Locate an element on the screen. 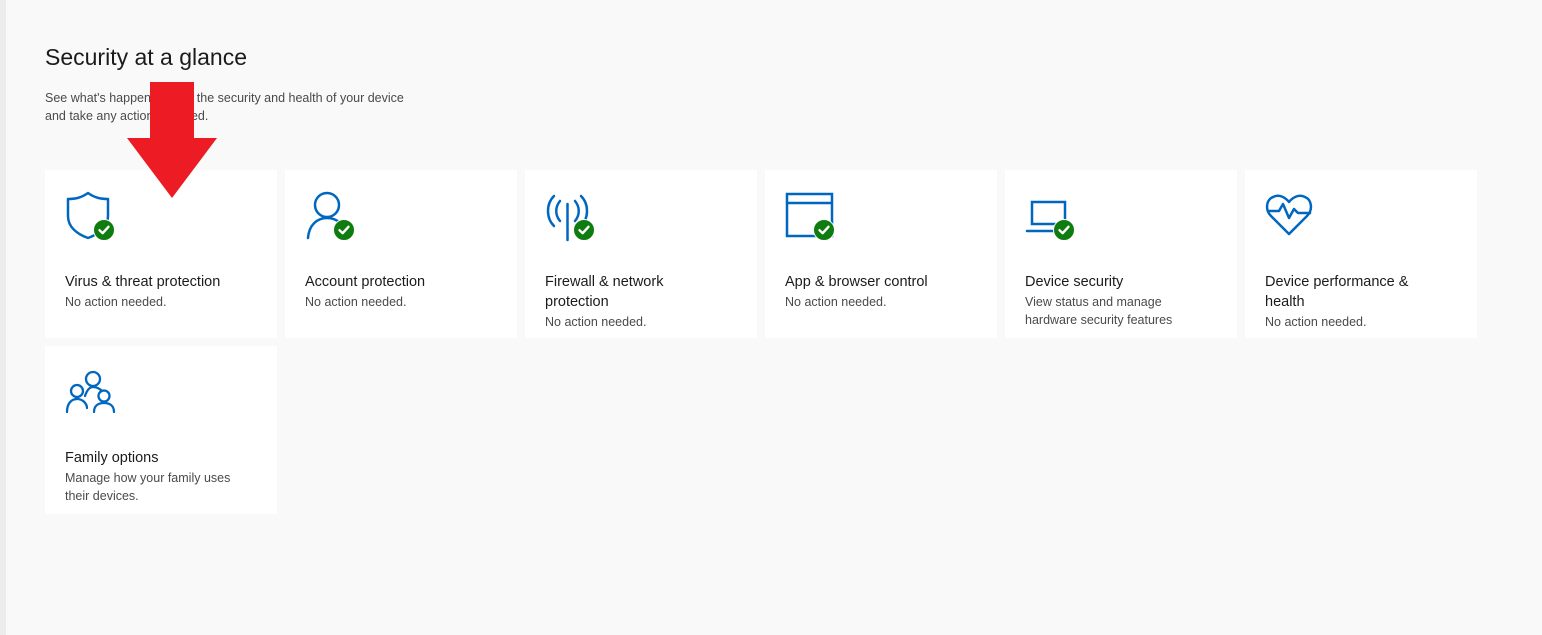 Image resolution: width=1542 pixels, height=635 pixels. window-left-edge is located at coordinates (3, 317).